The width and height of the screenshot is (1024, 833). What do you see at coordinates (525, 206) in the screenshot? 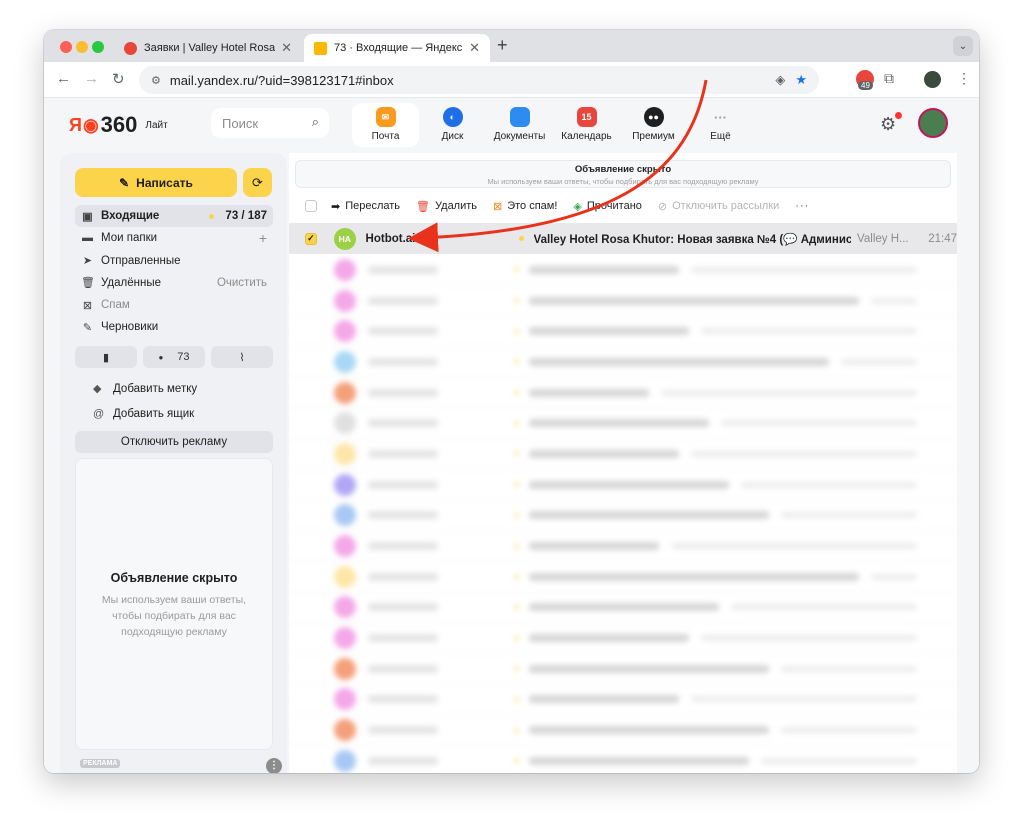
I see `spam-button: ⊠ Это спам!` at bounding box center [525, 206].